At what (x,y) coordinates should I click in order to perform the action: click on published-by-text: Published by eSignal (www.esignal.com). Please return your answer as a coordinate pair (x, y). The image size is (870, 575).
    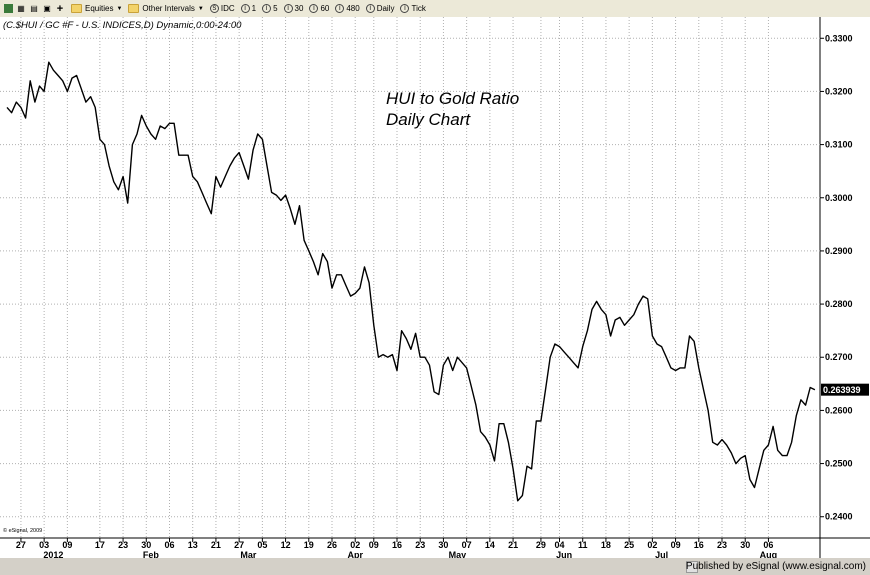
    Looking at the image, I should click on (775, 566).